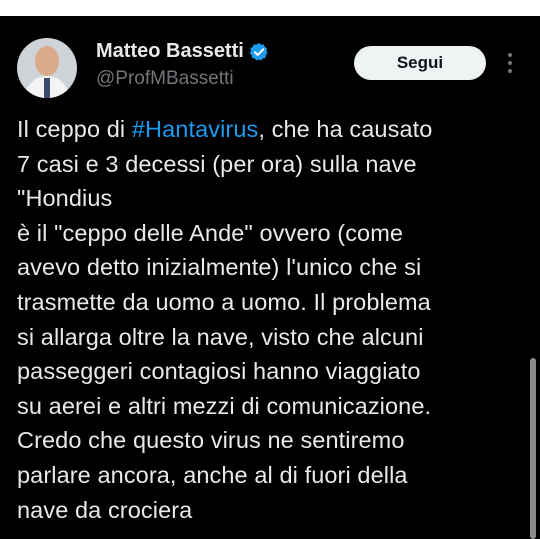  Describe the element at coordinates (533, 448) in the screenshot. I see `scrollbar` at that location.